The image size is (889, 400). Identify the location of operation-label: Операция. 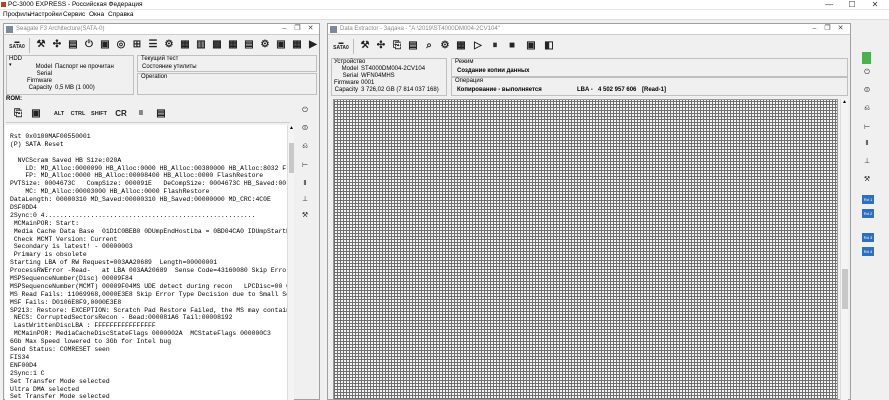
(469, 81).